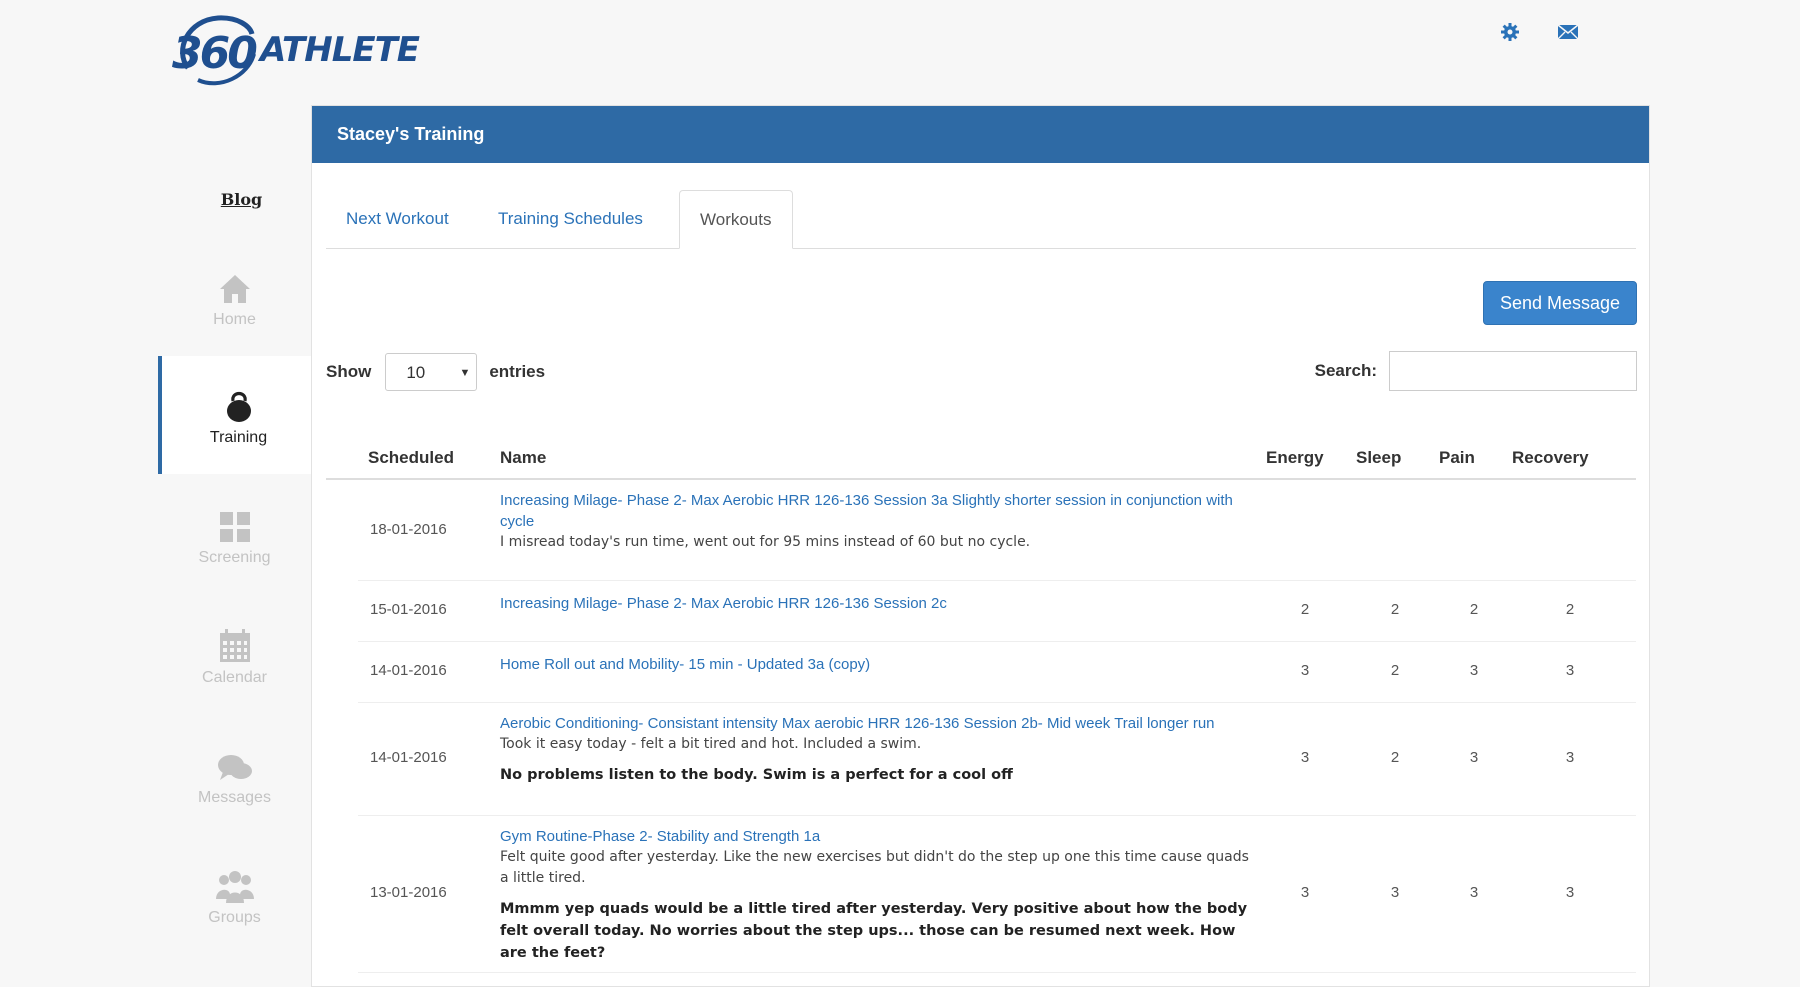 The width and height of the screenshot is (1800, 987). I want to click on sidebar-item-groups: Groups, so click(234, 895).